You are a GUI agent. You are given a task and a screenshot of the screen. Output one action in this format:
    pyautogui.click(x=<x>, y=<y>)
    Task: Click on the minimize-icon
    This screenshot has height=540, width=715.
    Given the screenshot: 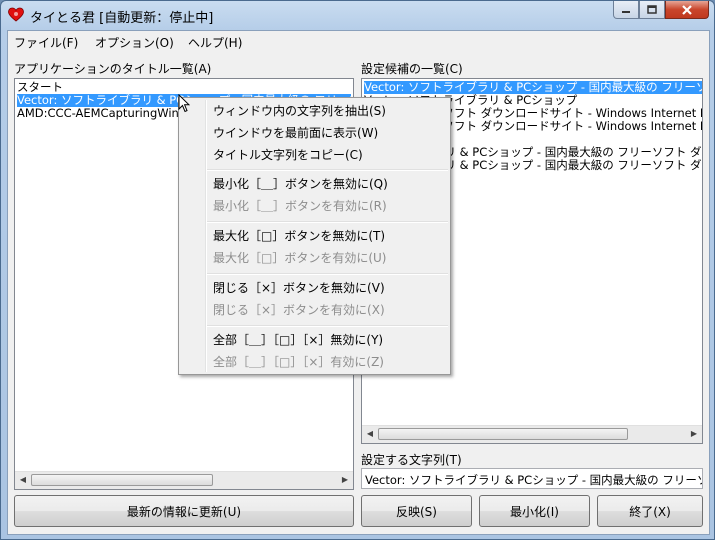 What is the action you would take?
    pyautogui.click(x=626, y=11)
    